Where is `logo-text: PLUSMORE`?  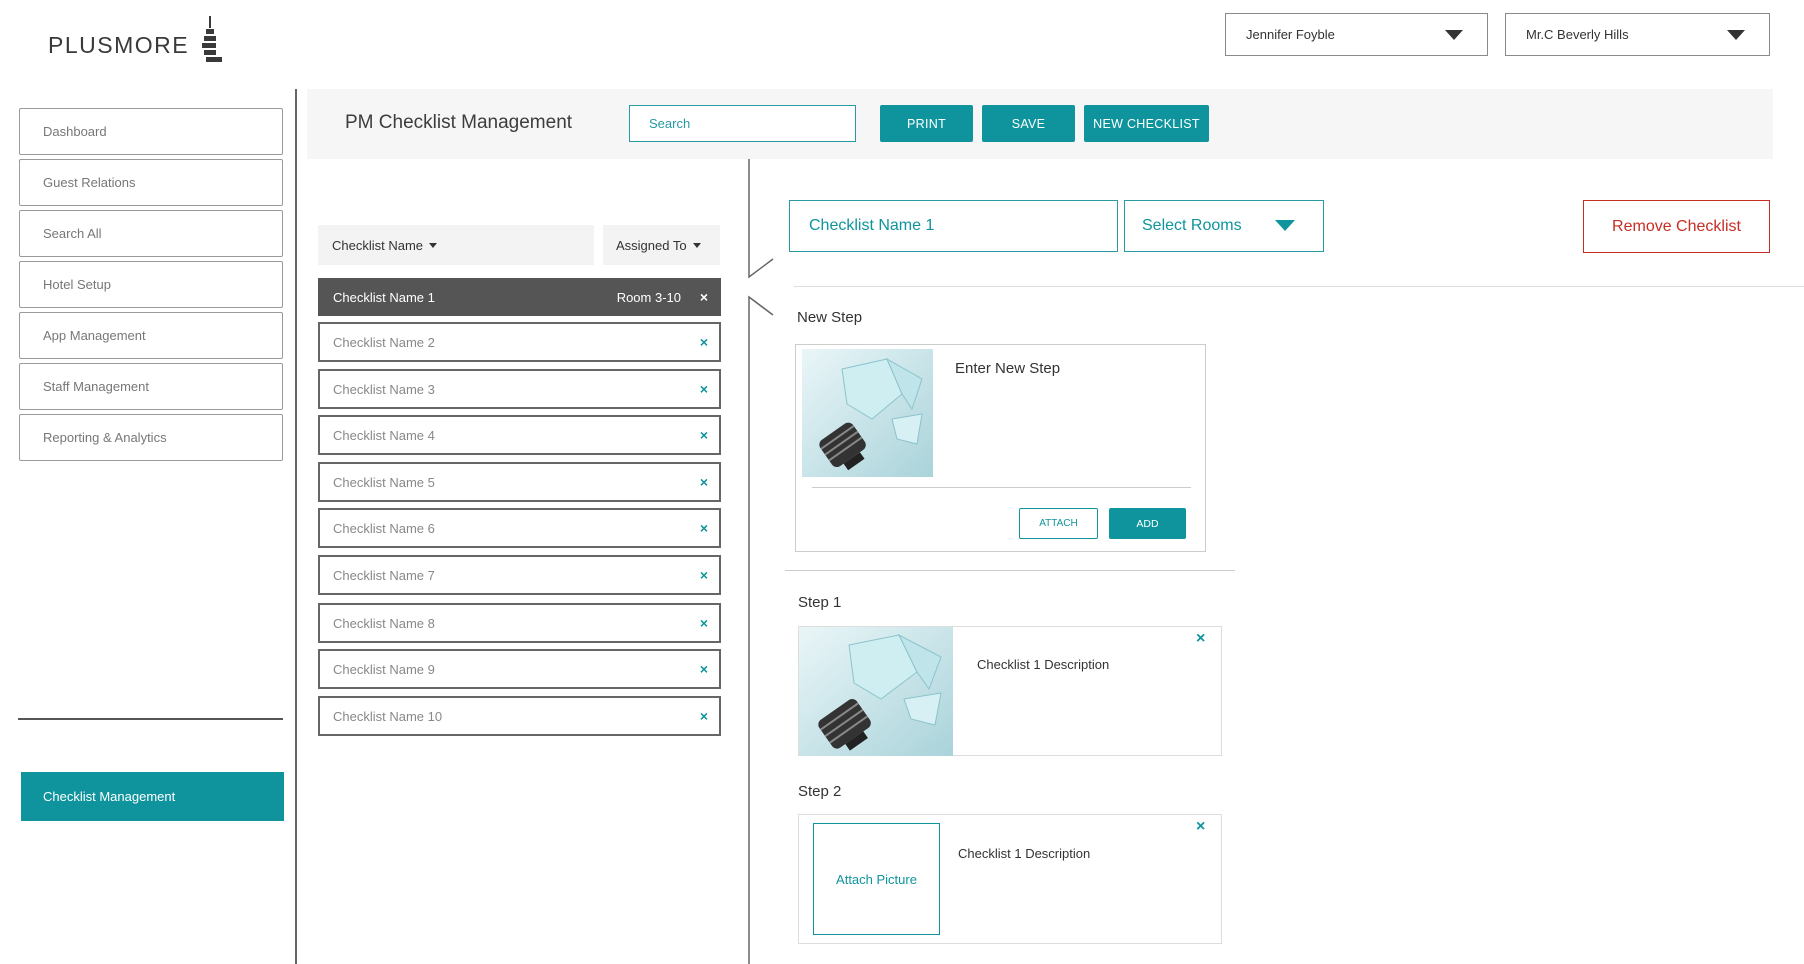 logo-text: PLUSMORE is located at coordinates (119, 45).